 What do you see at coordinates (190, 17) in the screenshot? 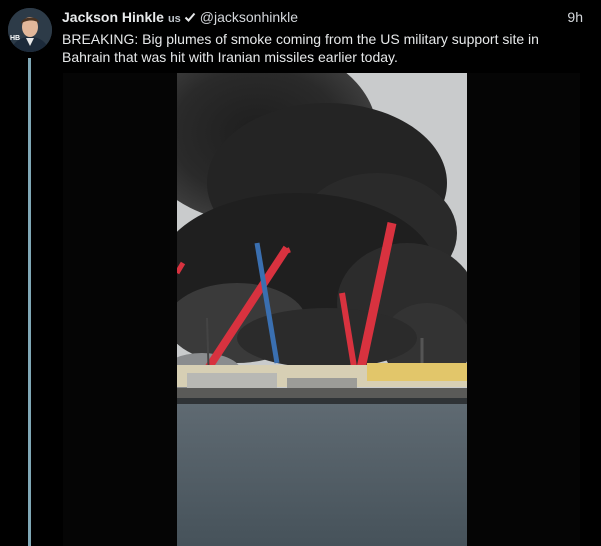
I see `check-icon` at bounding box center [190, 17].